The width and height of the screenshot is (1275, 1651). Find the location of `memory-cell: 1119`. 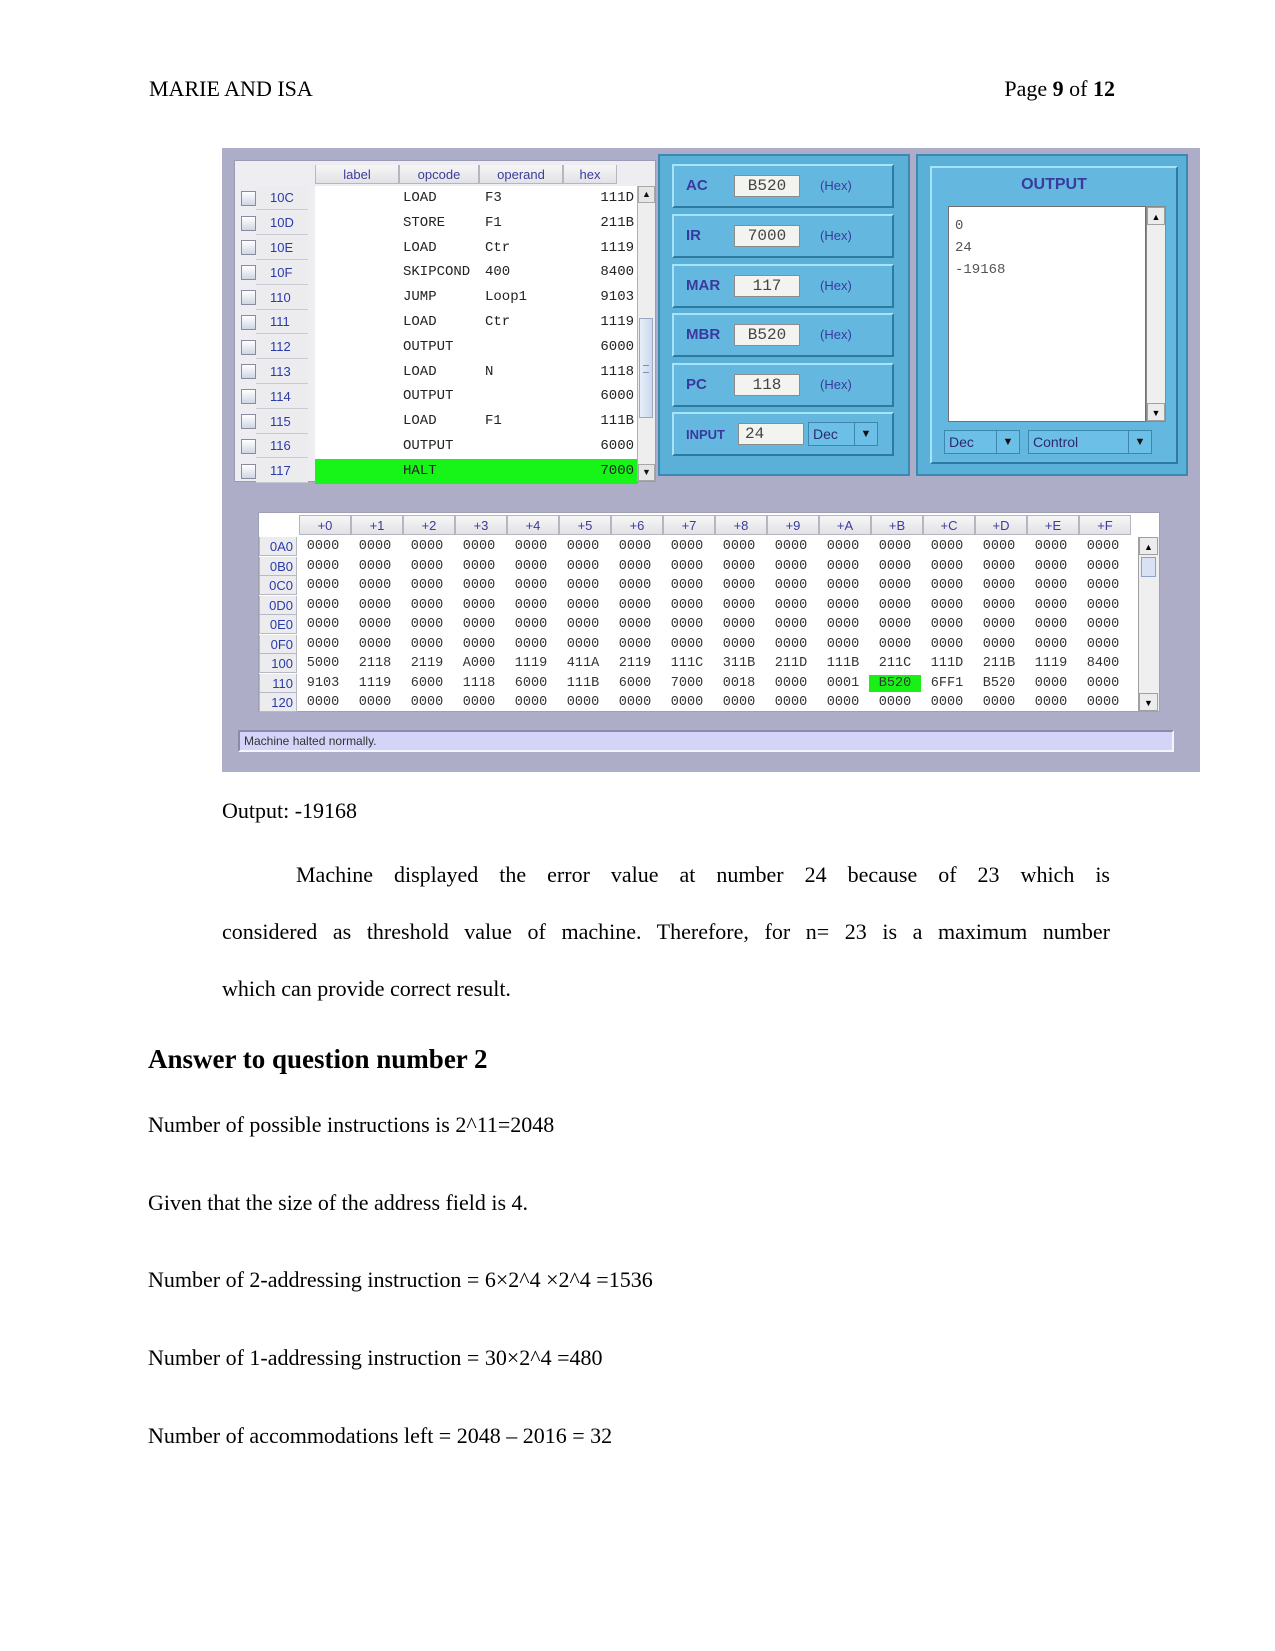

memory-cell: 1119 is located at coordinates (1051, 664).